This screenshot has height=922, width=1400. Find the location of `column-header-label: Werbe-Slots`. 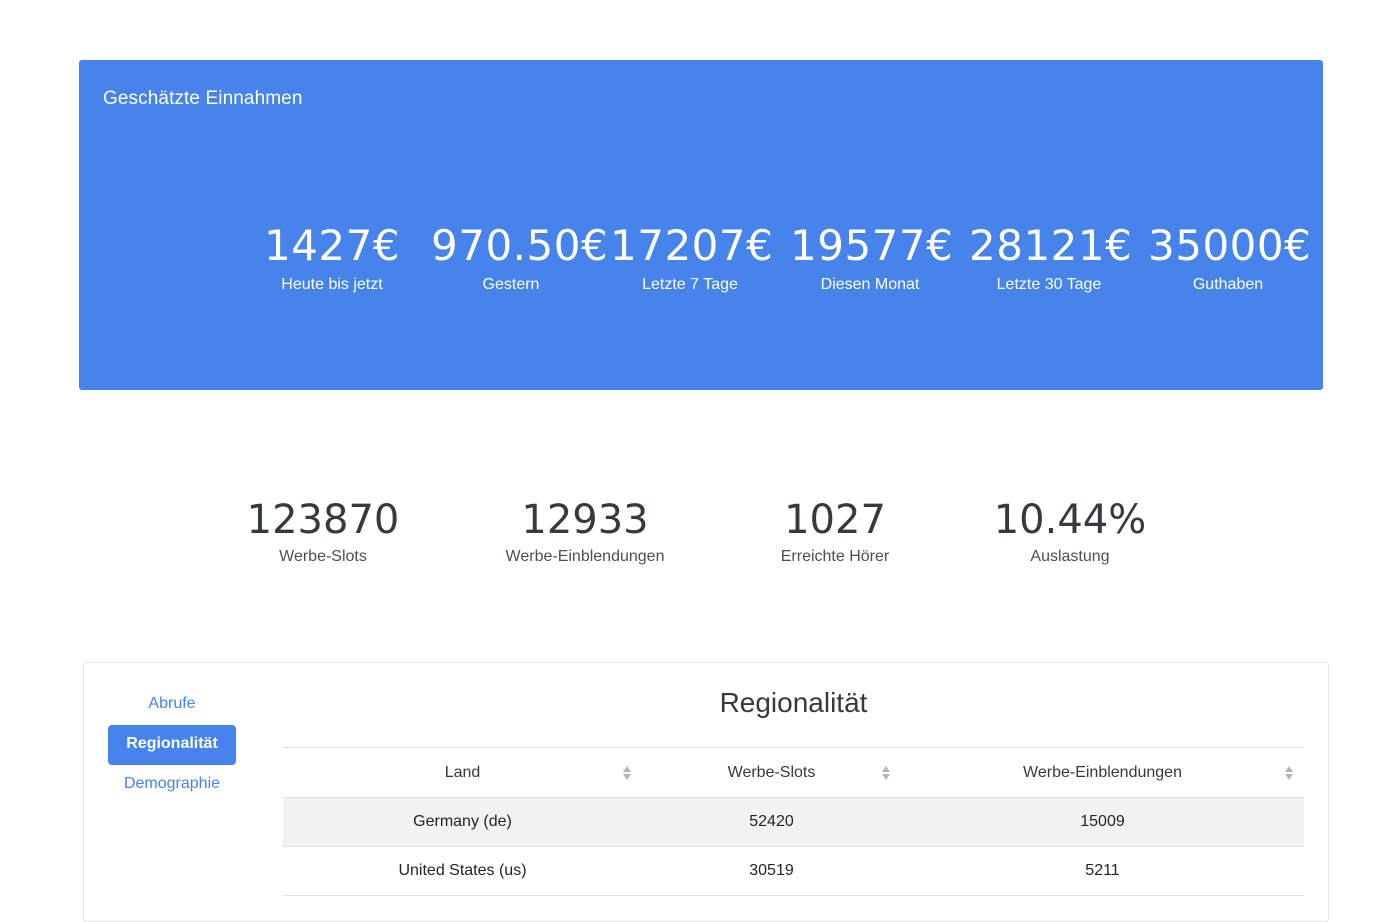

column-header-label: Werbe-Slots is located at coordinates (771, 772).